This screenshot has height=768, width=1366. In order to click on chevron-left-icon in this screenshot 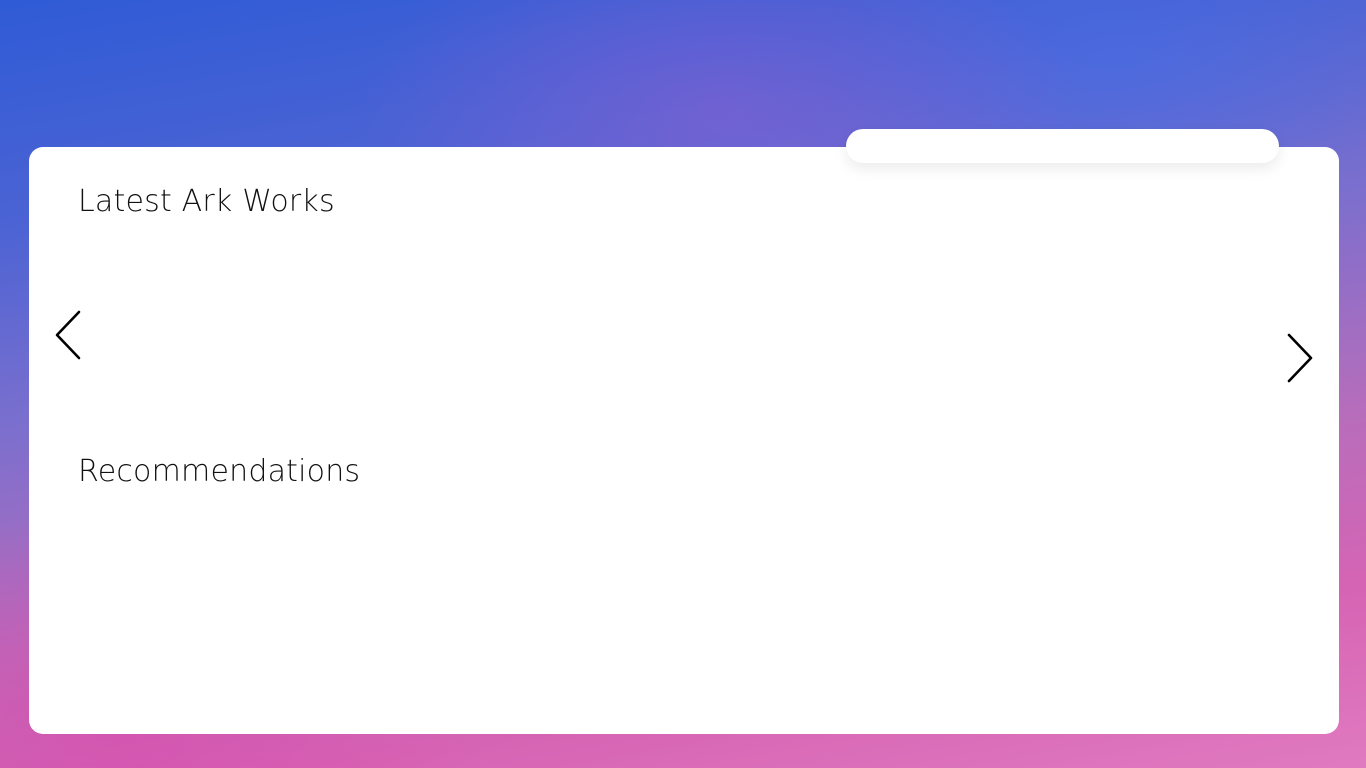, I will do `click(68, 335)`.